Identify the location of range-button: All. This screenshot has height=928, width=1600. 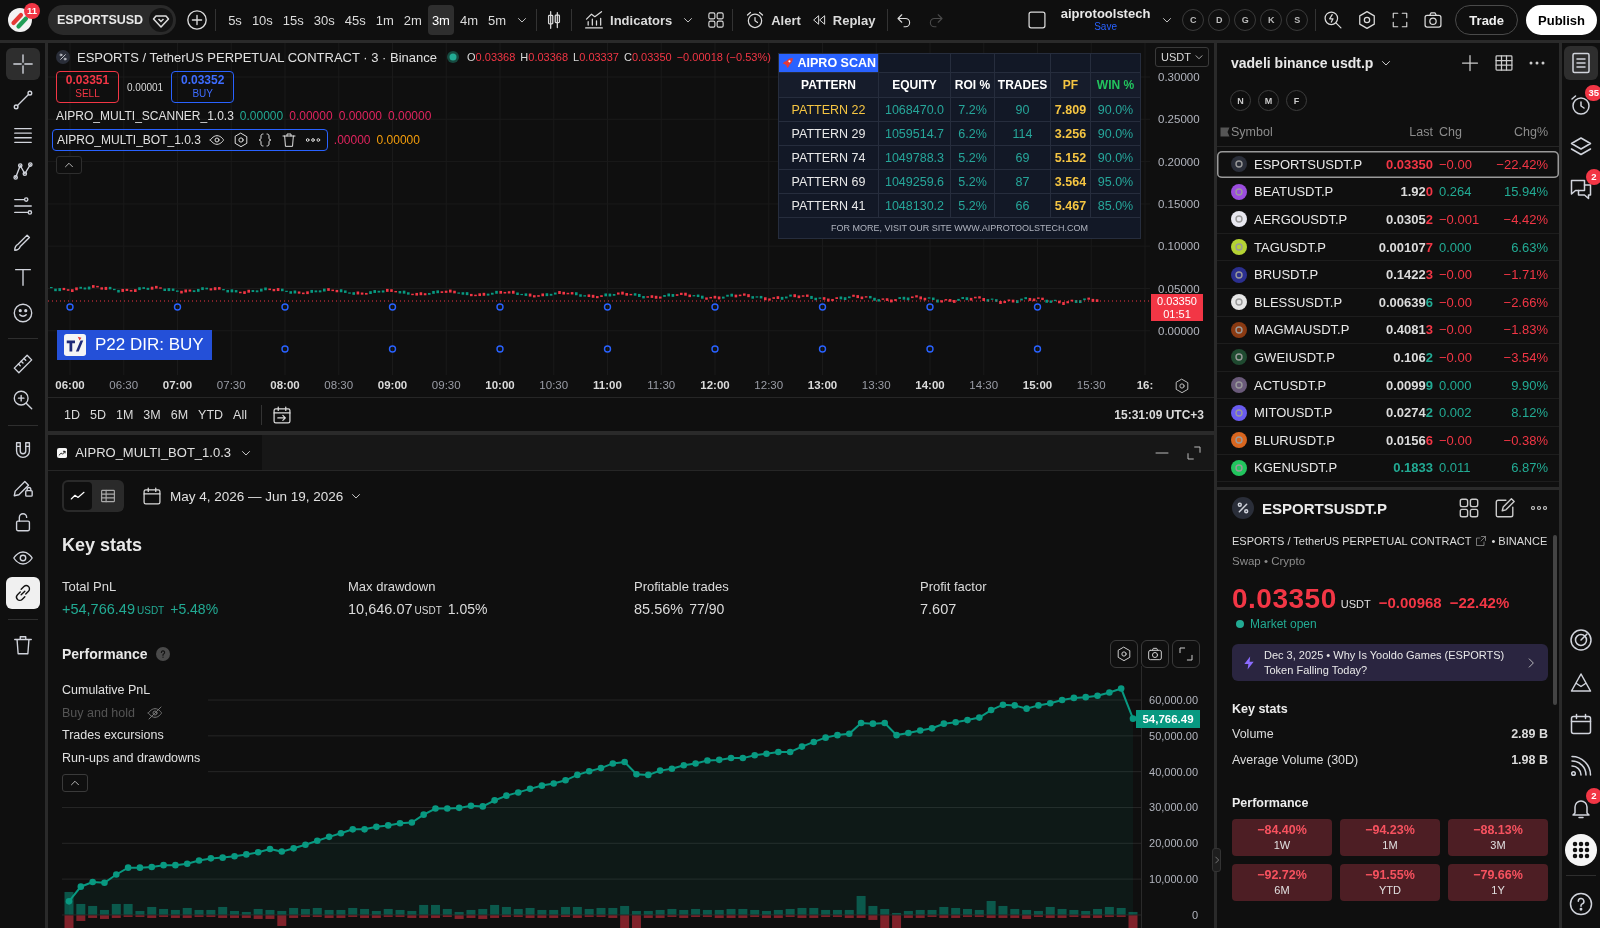
(240, 414).